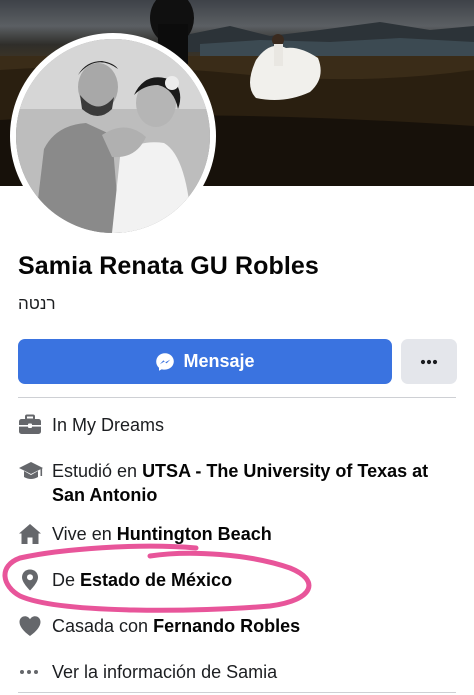  Describe the element at coordinates (37, 303) in the screenshot. I see `profile-alternate-name: רנטה` at that location.